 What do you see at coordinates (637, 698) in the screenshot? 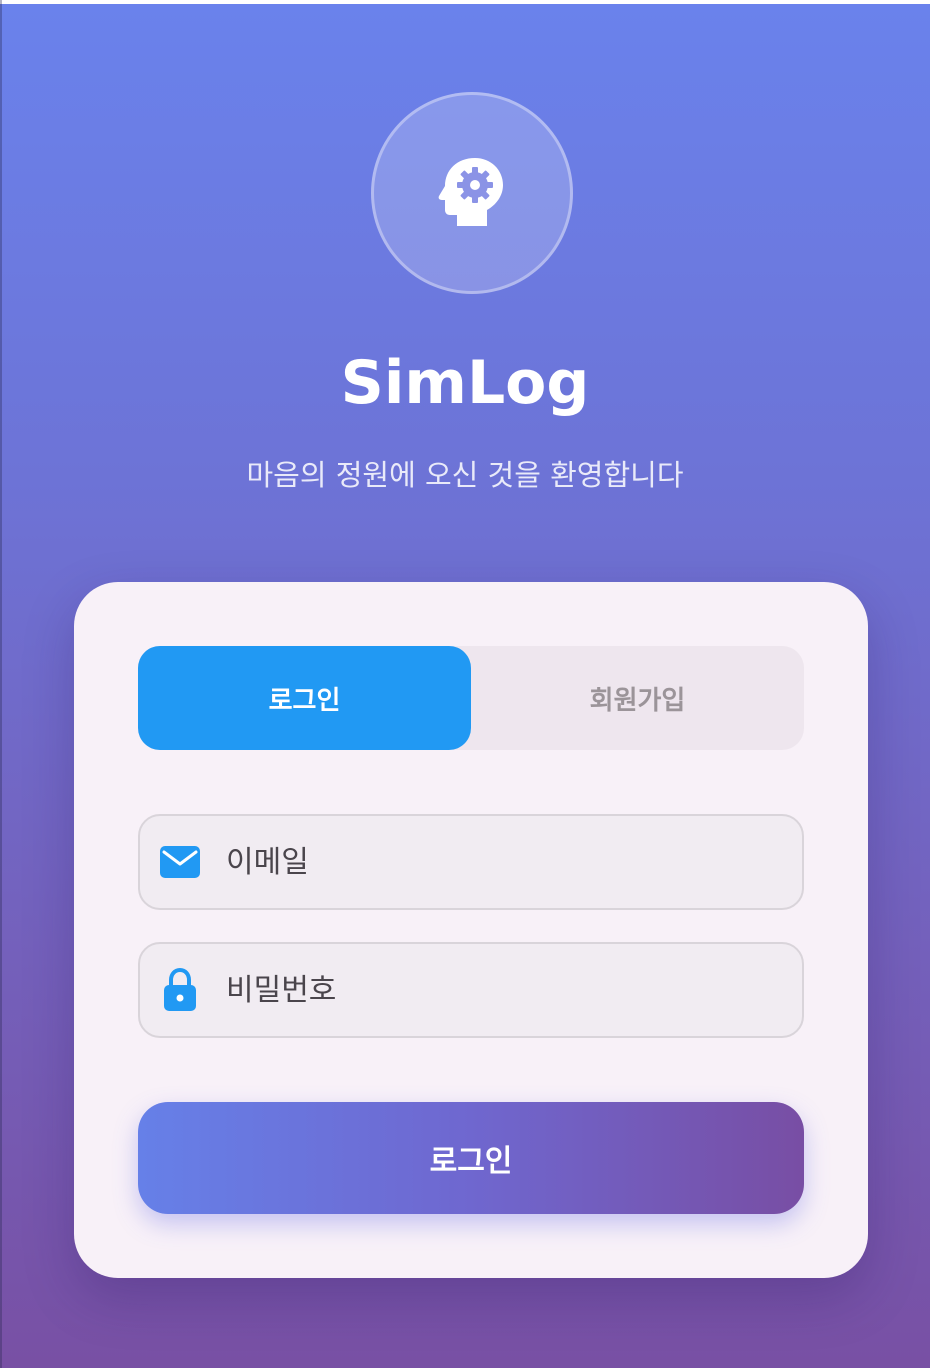
I see `tab-signup: 회원가입` at bounding box center [637, 698].